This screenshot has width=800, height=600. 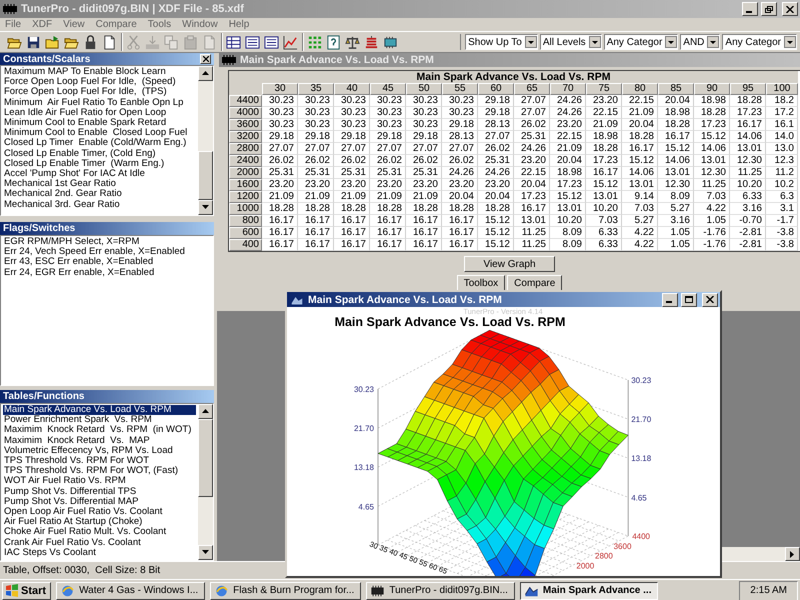 What do you see at coordinates (99, 92) in the screenshot?
I see `list-item: Force Open Loop Fuel For Idle, (TPS)` at bounding box center [99, 92].